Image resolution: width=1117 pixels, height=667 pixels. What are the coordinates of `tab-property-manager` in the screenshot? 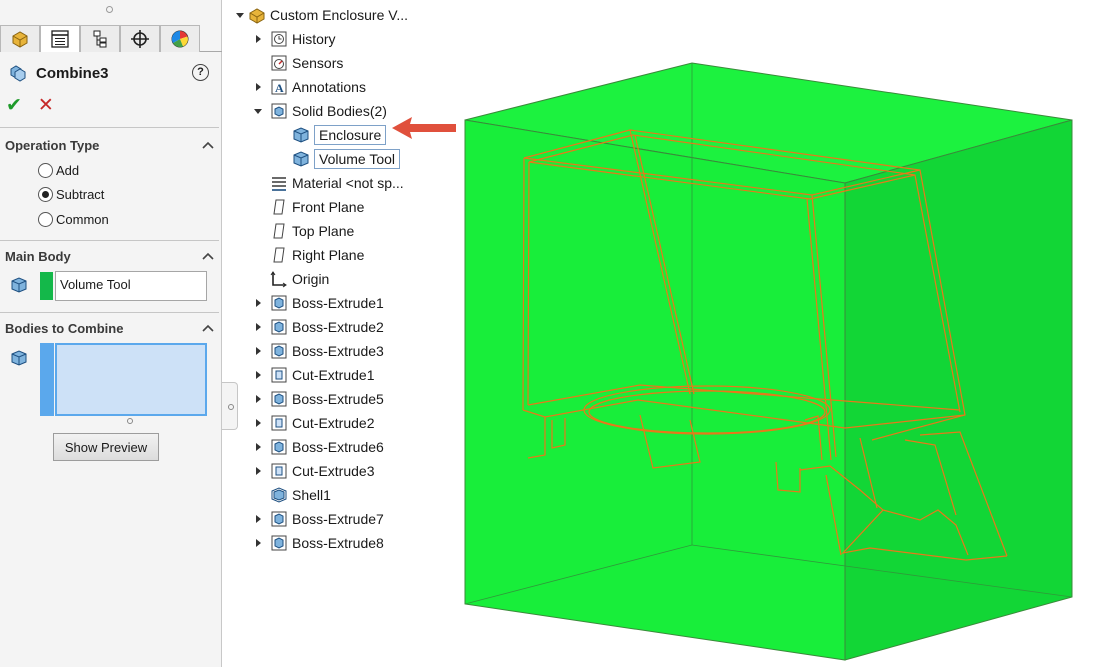 It's located at (60, 38).